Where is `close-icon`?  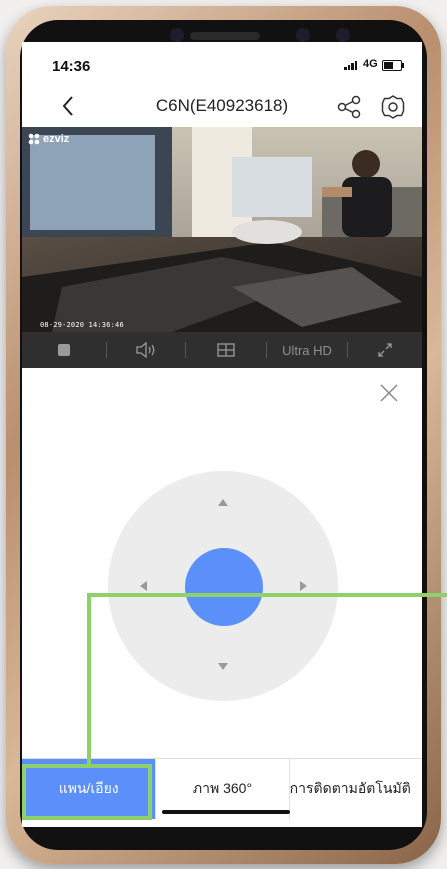 close-icon is located at coordinates (389, 393).